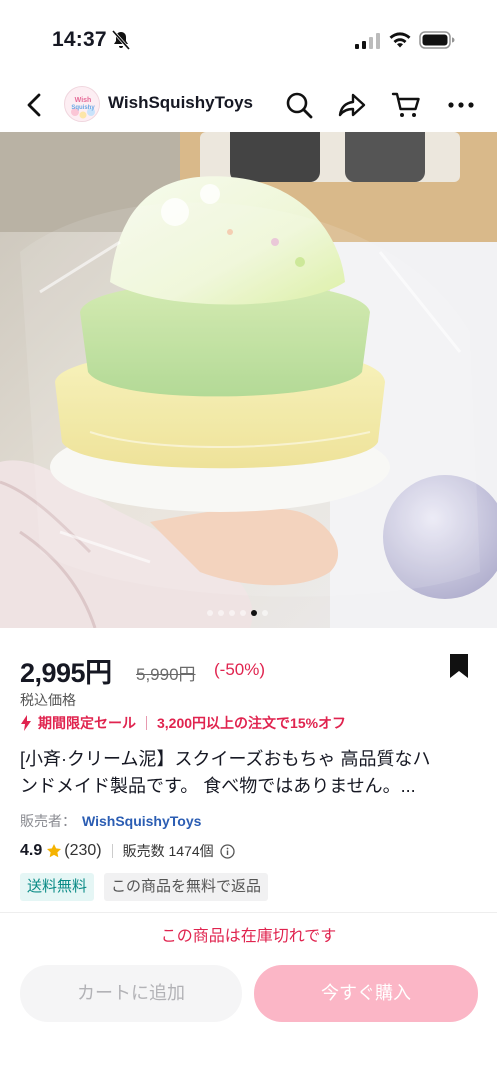  I want to click on bookmark-icon, so click(459, 666).